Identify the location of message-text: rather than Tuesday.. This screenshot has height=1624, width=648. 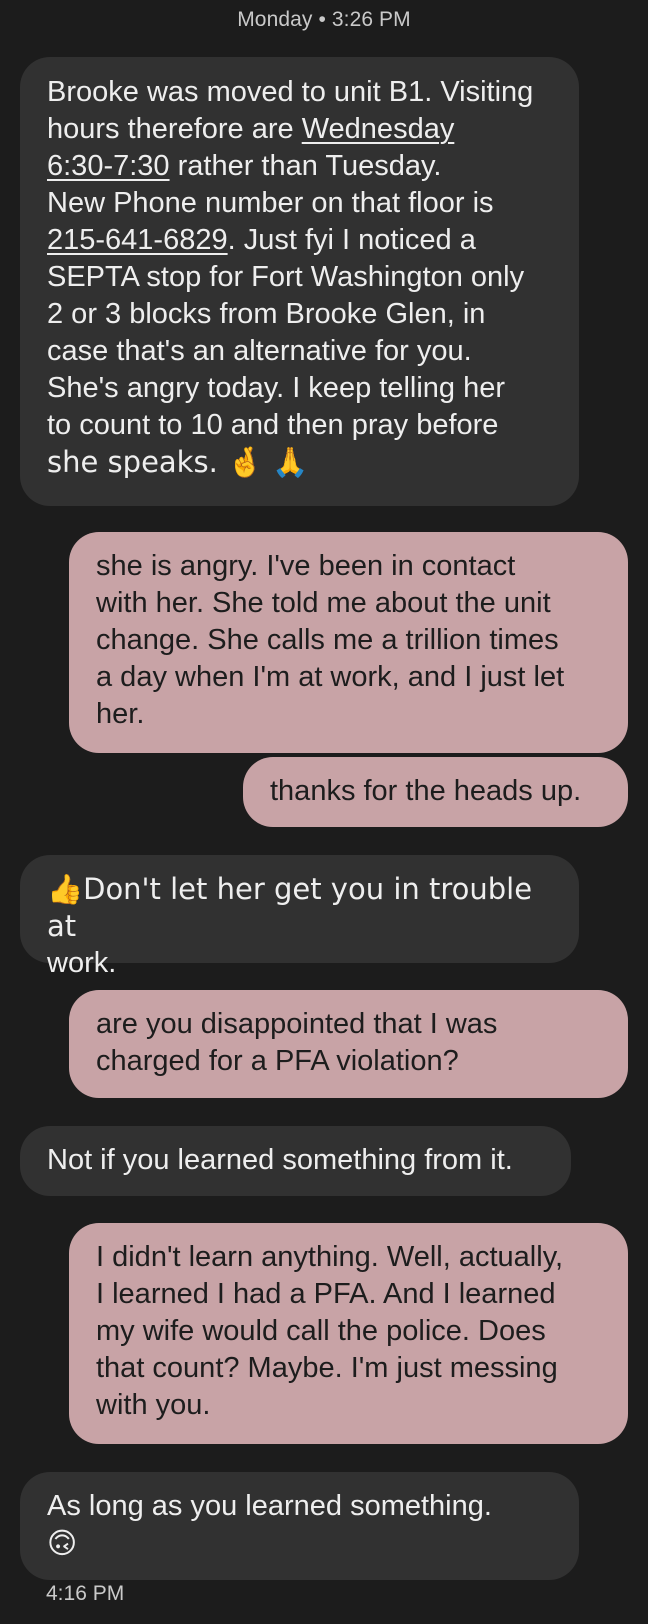
(305, 166).